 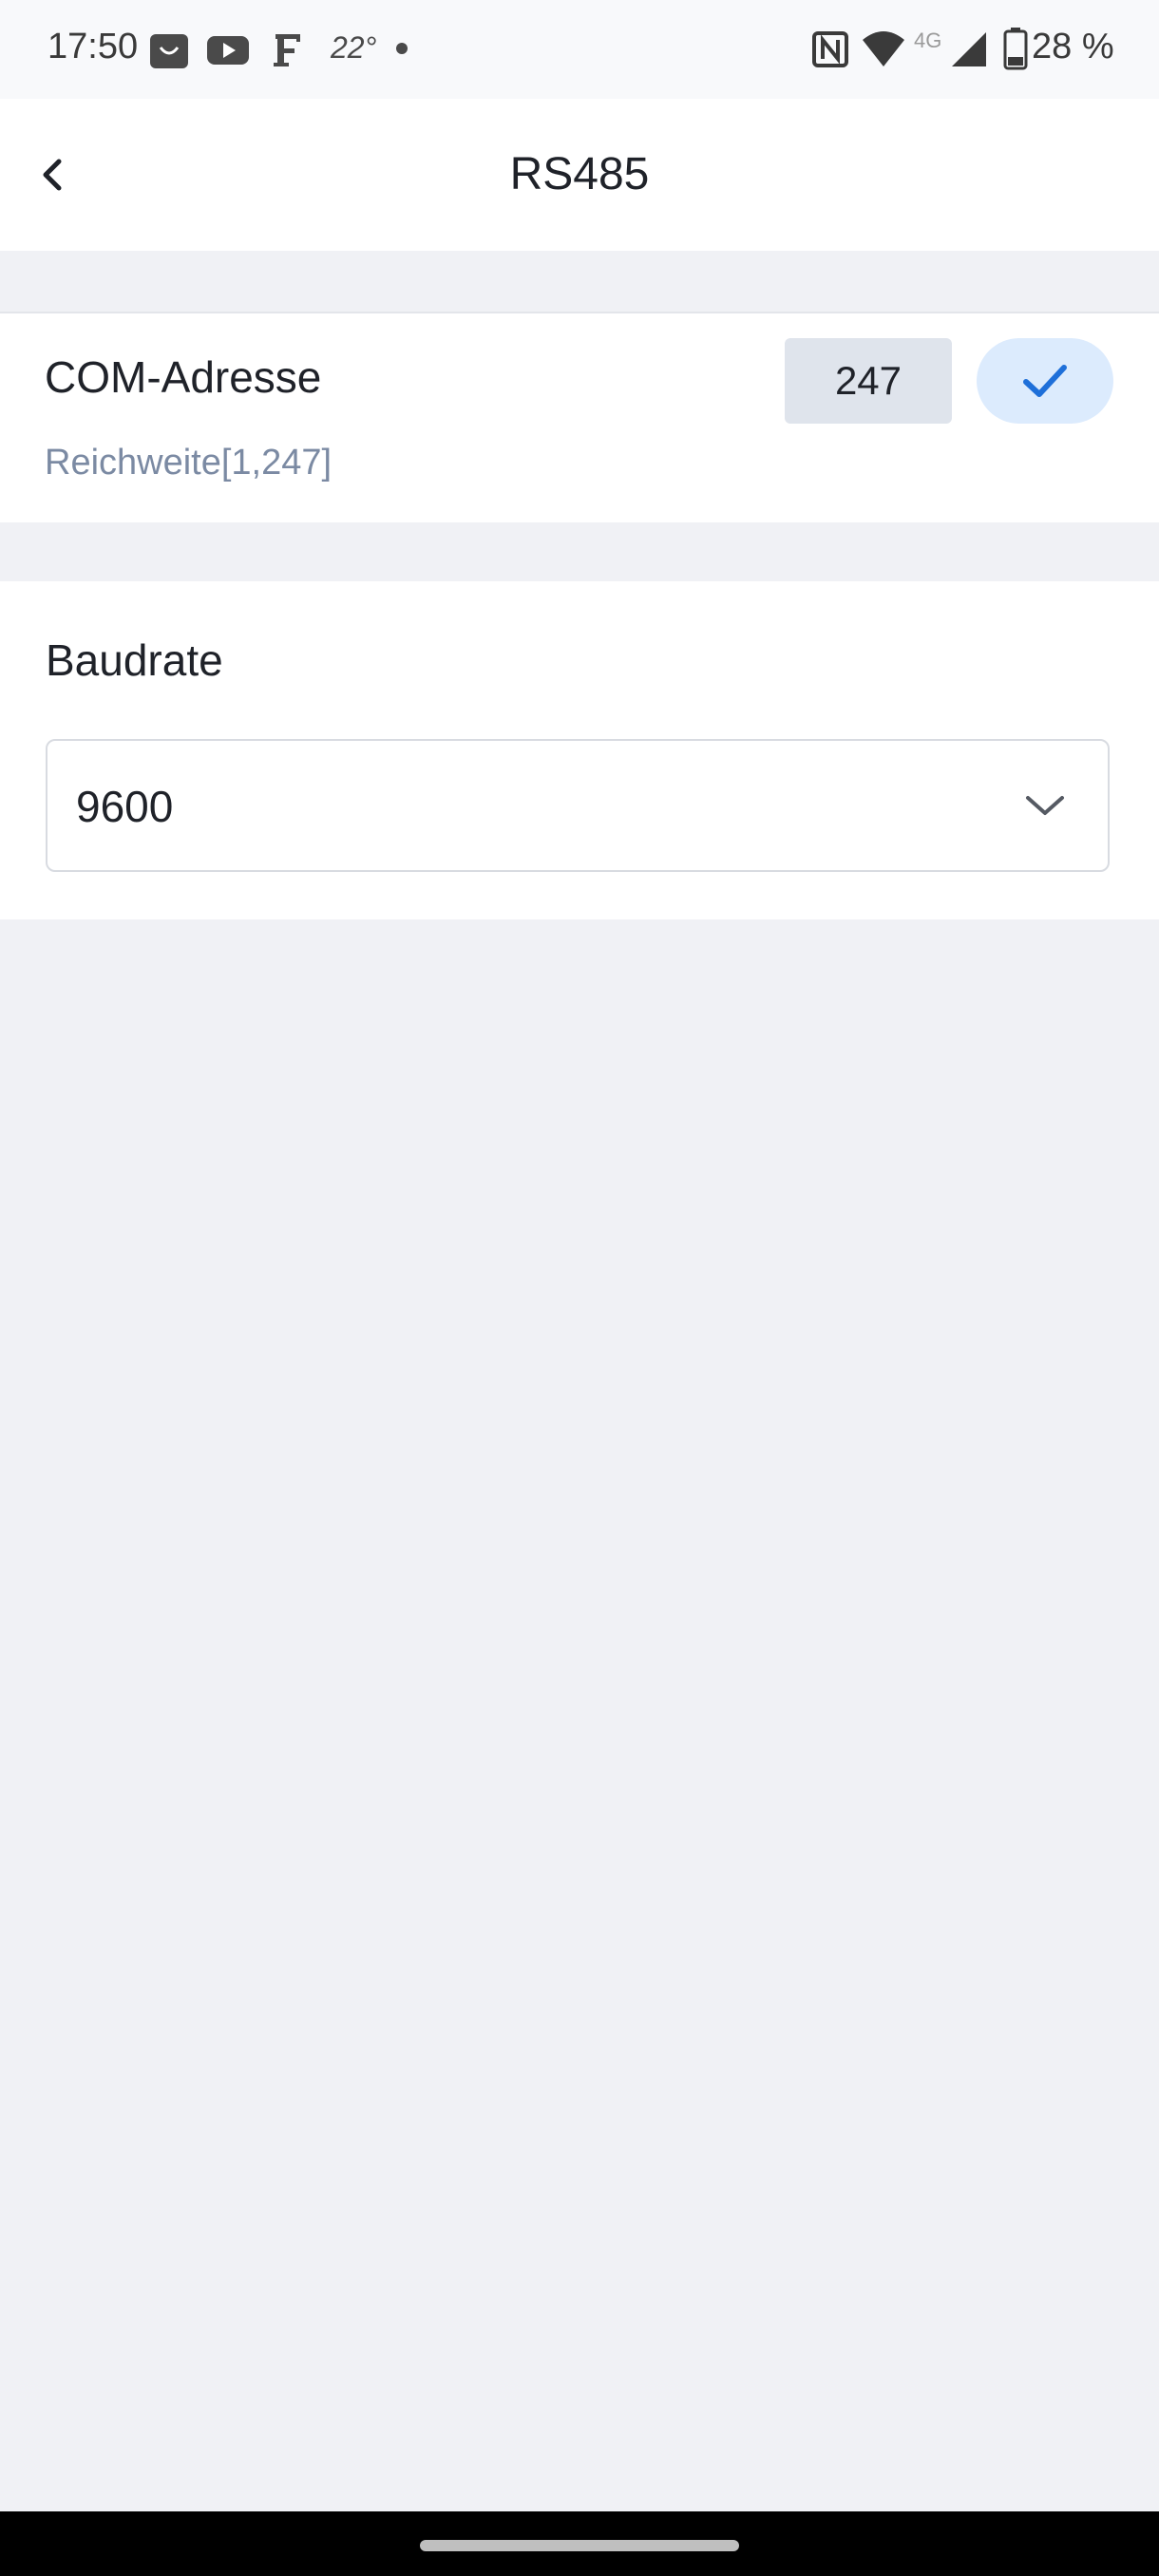 I want to click on shop-icon, so click(x=169, y=51).